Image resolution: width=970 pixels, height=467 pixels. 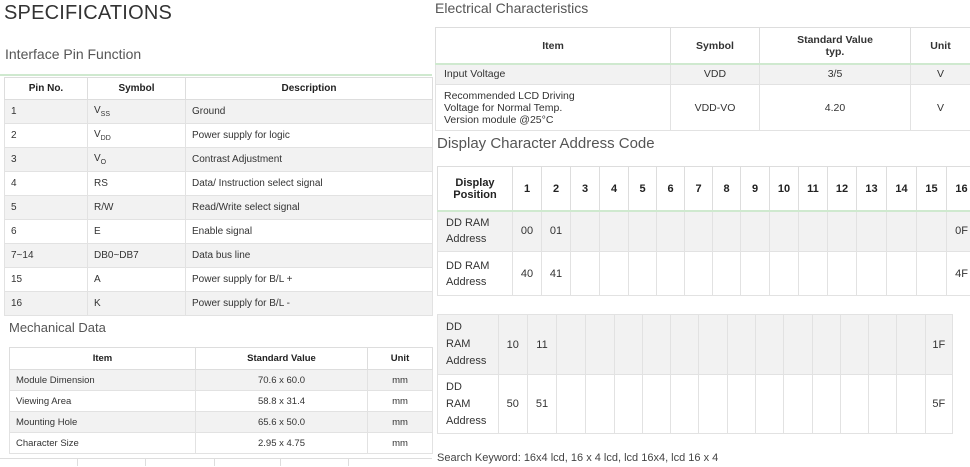 What do you see at coordinates (97, 231) in the screenshot?
I see `symbol-text: E` at bounding box center [97, 231].